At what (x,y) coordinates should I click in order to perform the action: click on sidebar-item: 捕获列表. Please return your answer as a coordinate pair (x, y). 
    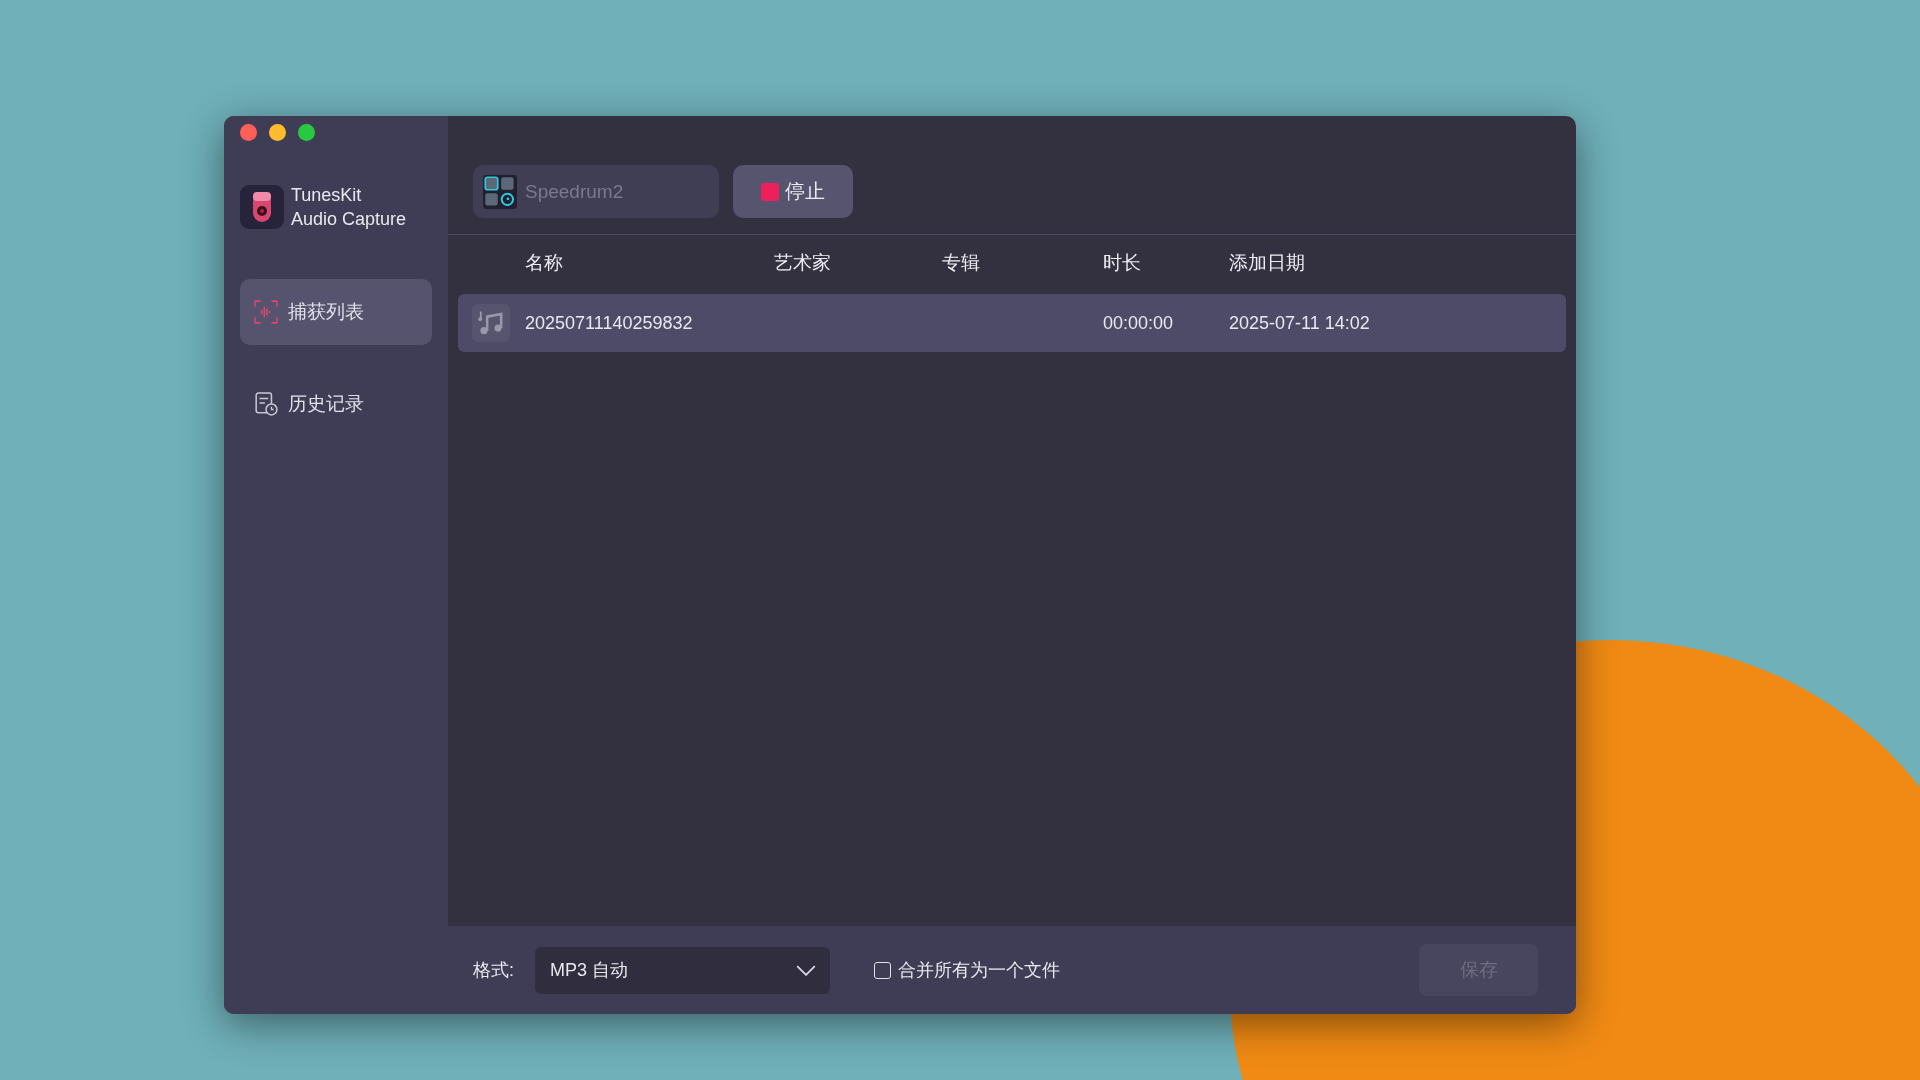
    Looking at the image, I should click on (336, 312).